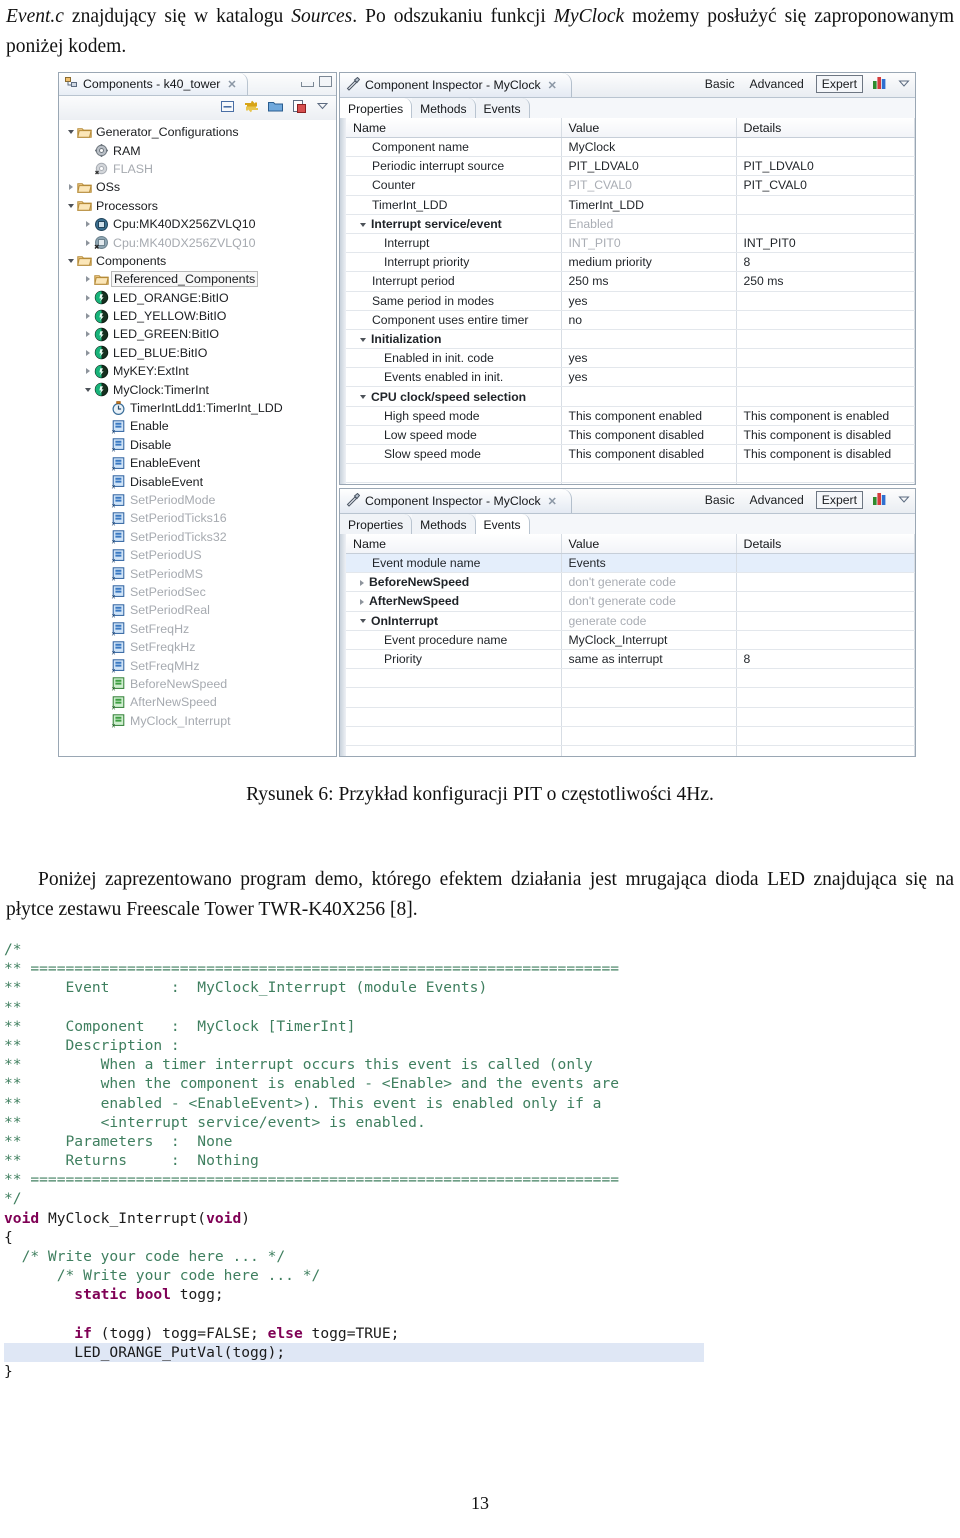  Describe the element at coordinates (552, 85) in the screenshot. I see `close-icon: ✕` at that location.